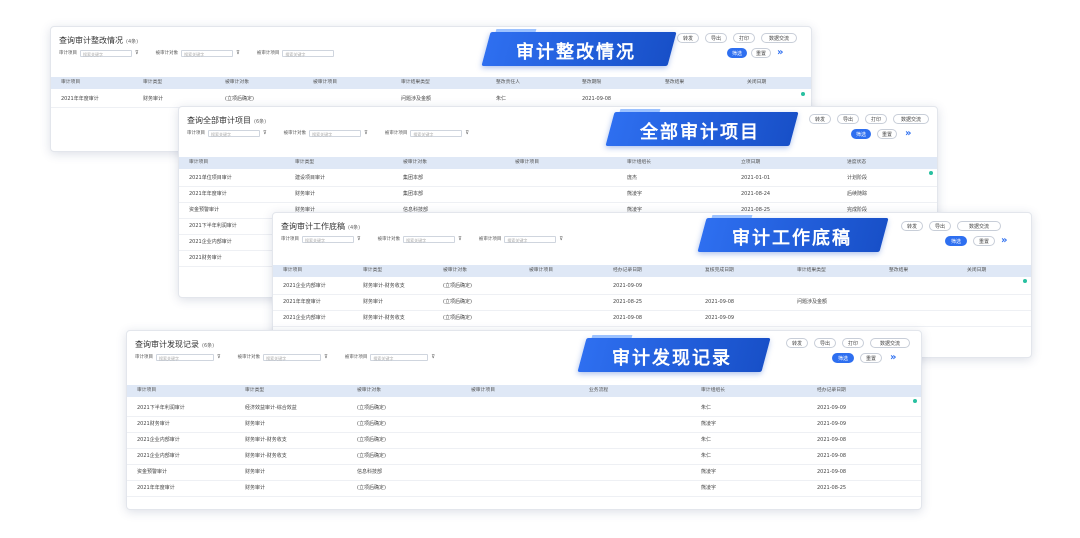 The height and width of the screenshot is (538, 1080). I want to click on table-row: 2021年年度审计 财务审计 集团本部 熊凌宇 2021-08-24 后续随踪, so click(558, 195).